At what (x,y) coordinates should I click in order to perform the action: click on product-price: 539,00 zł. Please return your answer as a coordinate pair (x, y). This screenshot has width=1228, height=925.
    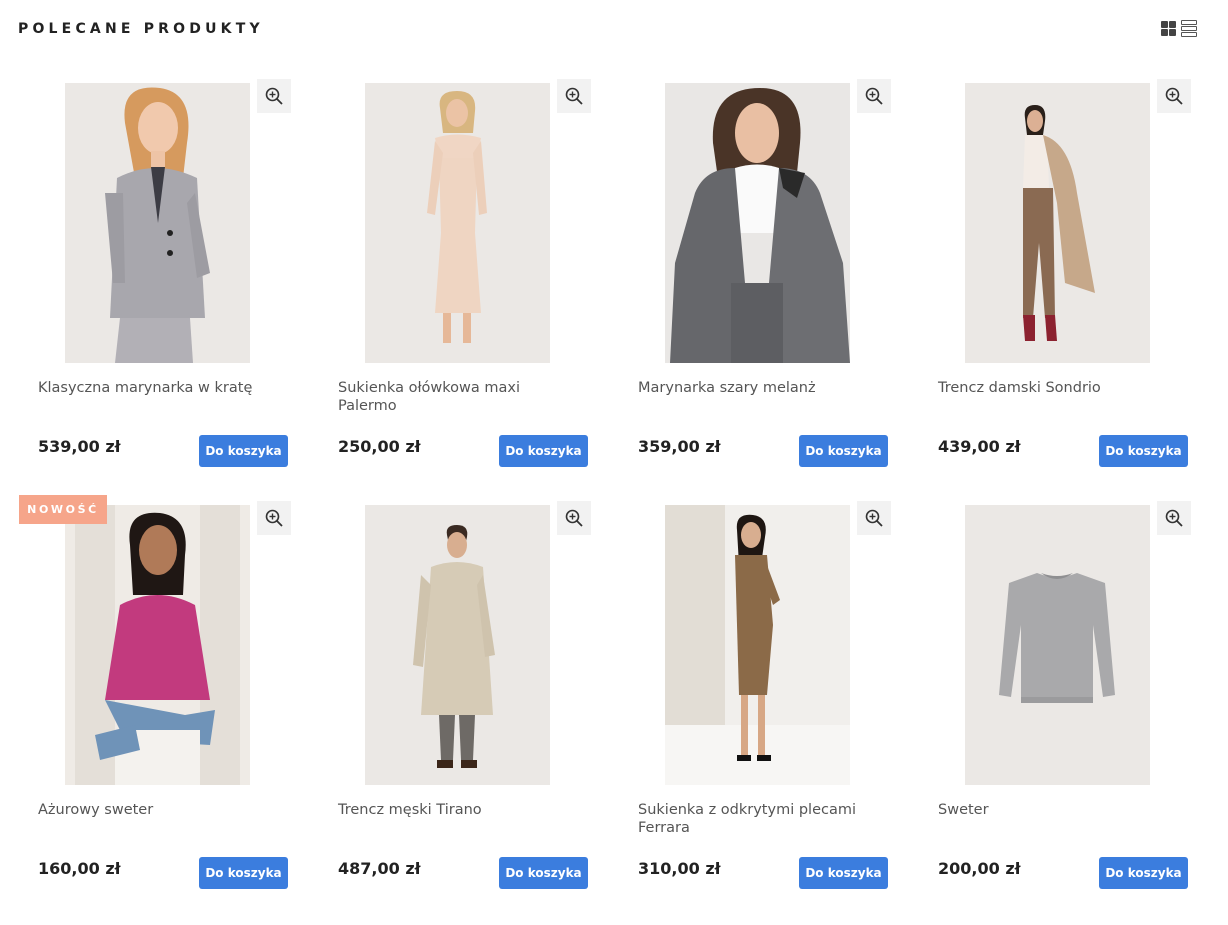
    Looking at the image, I should click on (79, 446).